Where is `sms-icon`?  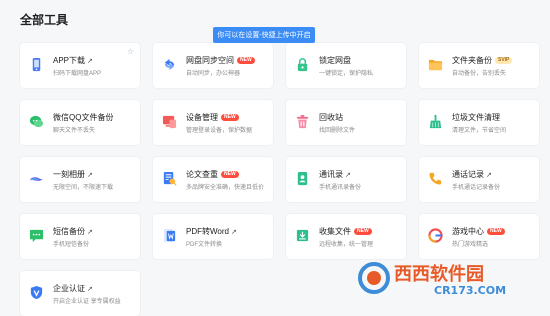 sms-icon is located at coordinates (36, 235).